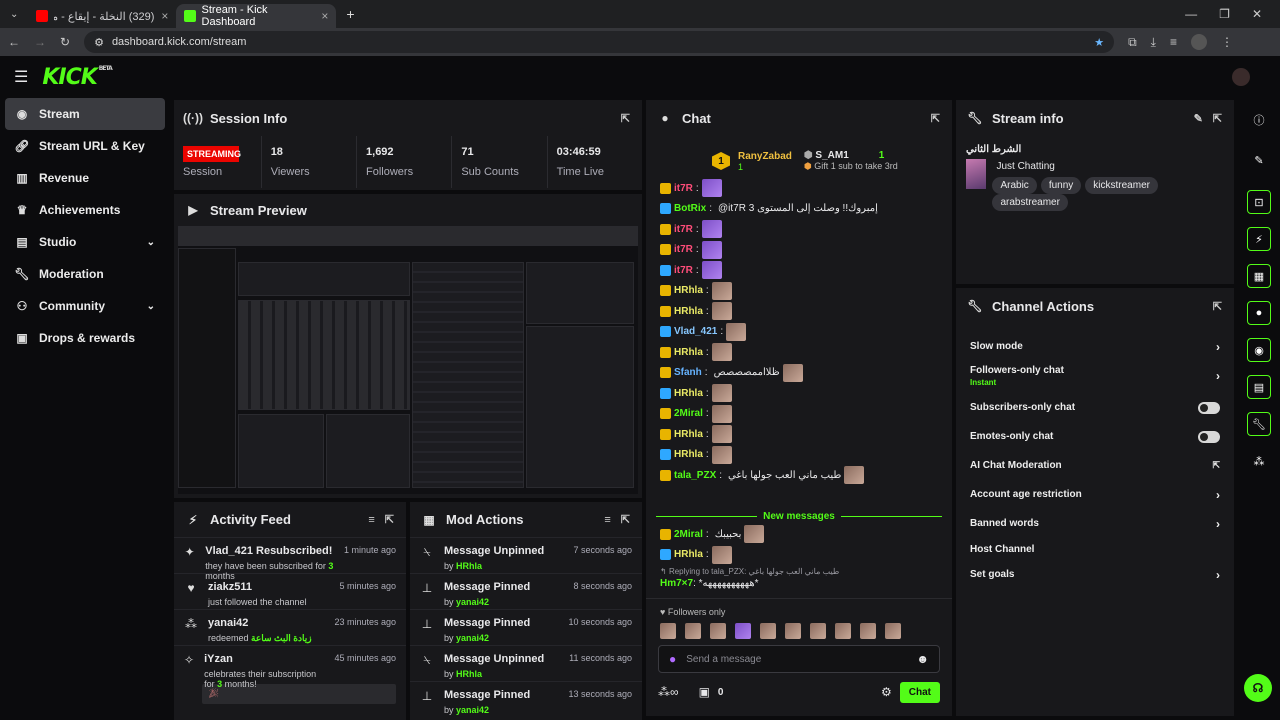 This screenshot has height=720, width=1280. What do you see at coordinates (799, 659) in the screenshot?
I see `chat-input: ● Send a message ☻` at bounding box center [799, 659].